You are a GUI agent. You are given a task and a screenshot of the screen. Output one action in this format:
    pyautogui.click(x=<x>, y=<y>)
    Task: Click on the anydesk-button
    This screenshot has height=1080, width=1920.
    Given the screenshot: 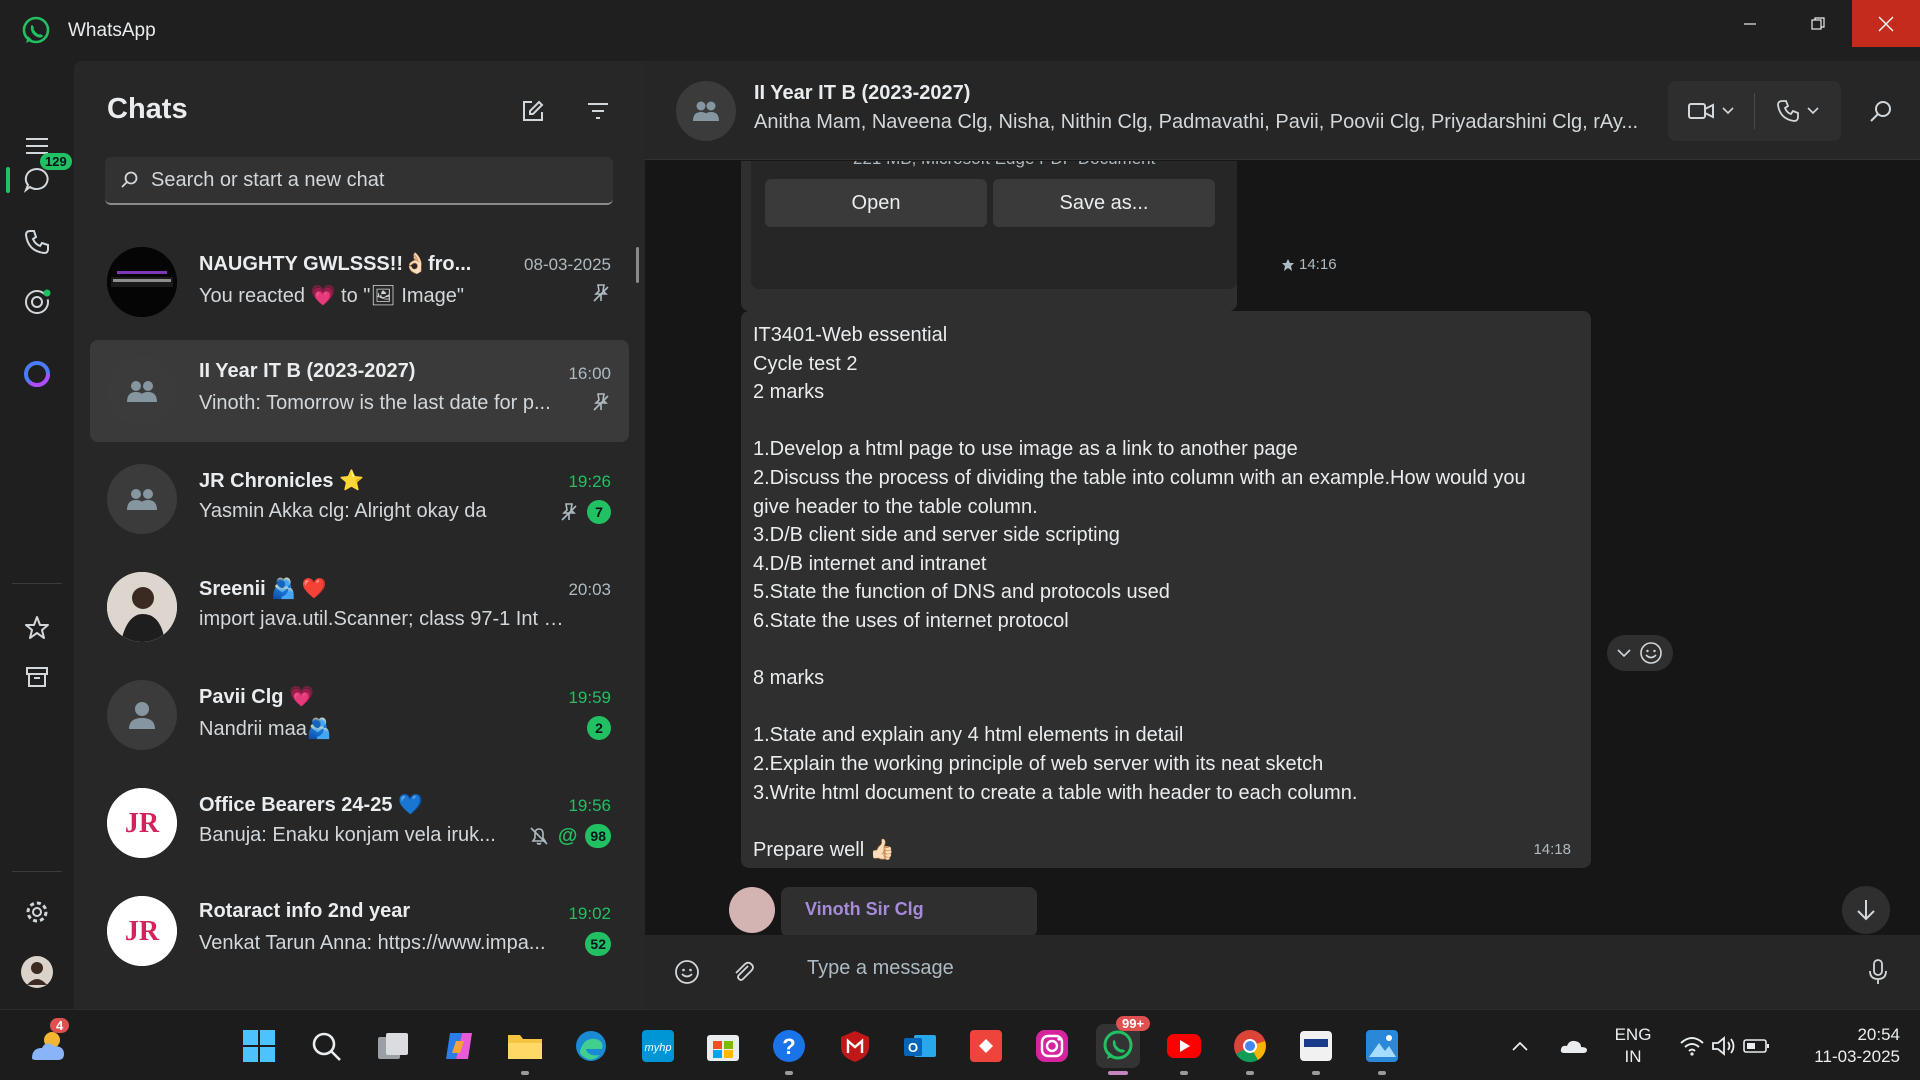 What is the action you would take?
    pyautogui.click(x=986, y=1046)
    